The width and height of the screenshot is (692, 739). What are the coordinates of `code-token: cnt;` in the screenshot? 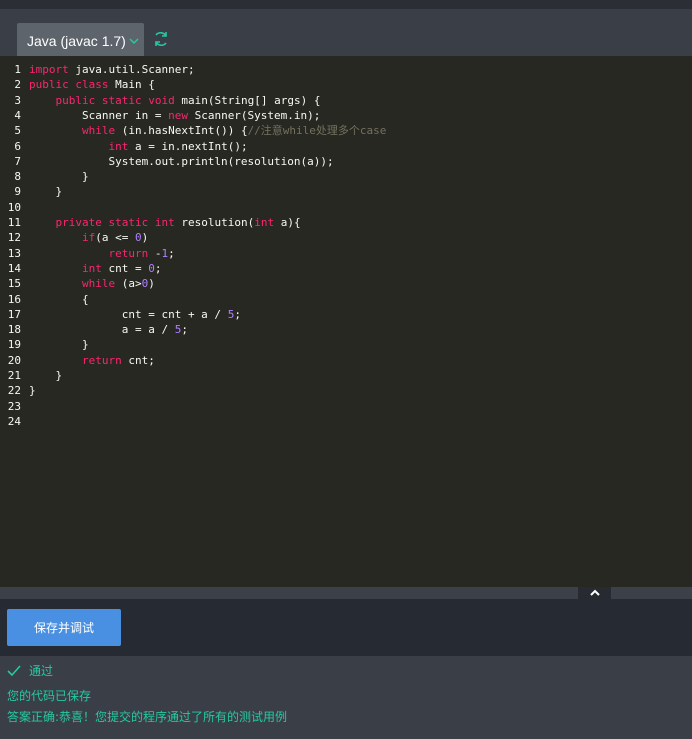 It's located at (138, 360).